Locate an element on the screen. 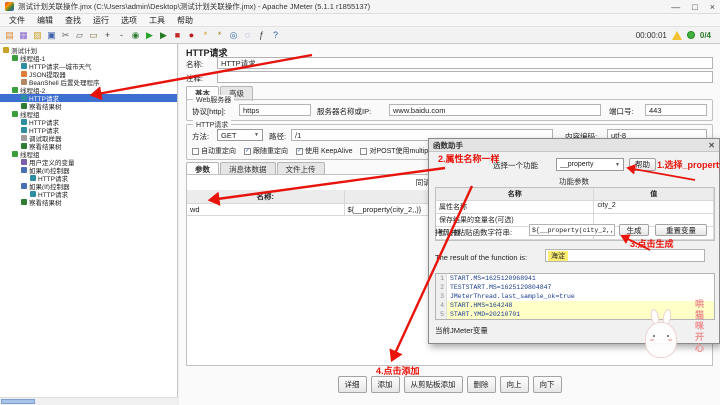 The image size is (720, 405). copy-icon: ▱ is located at coordinates (79, 35).